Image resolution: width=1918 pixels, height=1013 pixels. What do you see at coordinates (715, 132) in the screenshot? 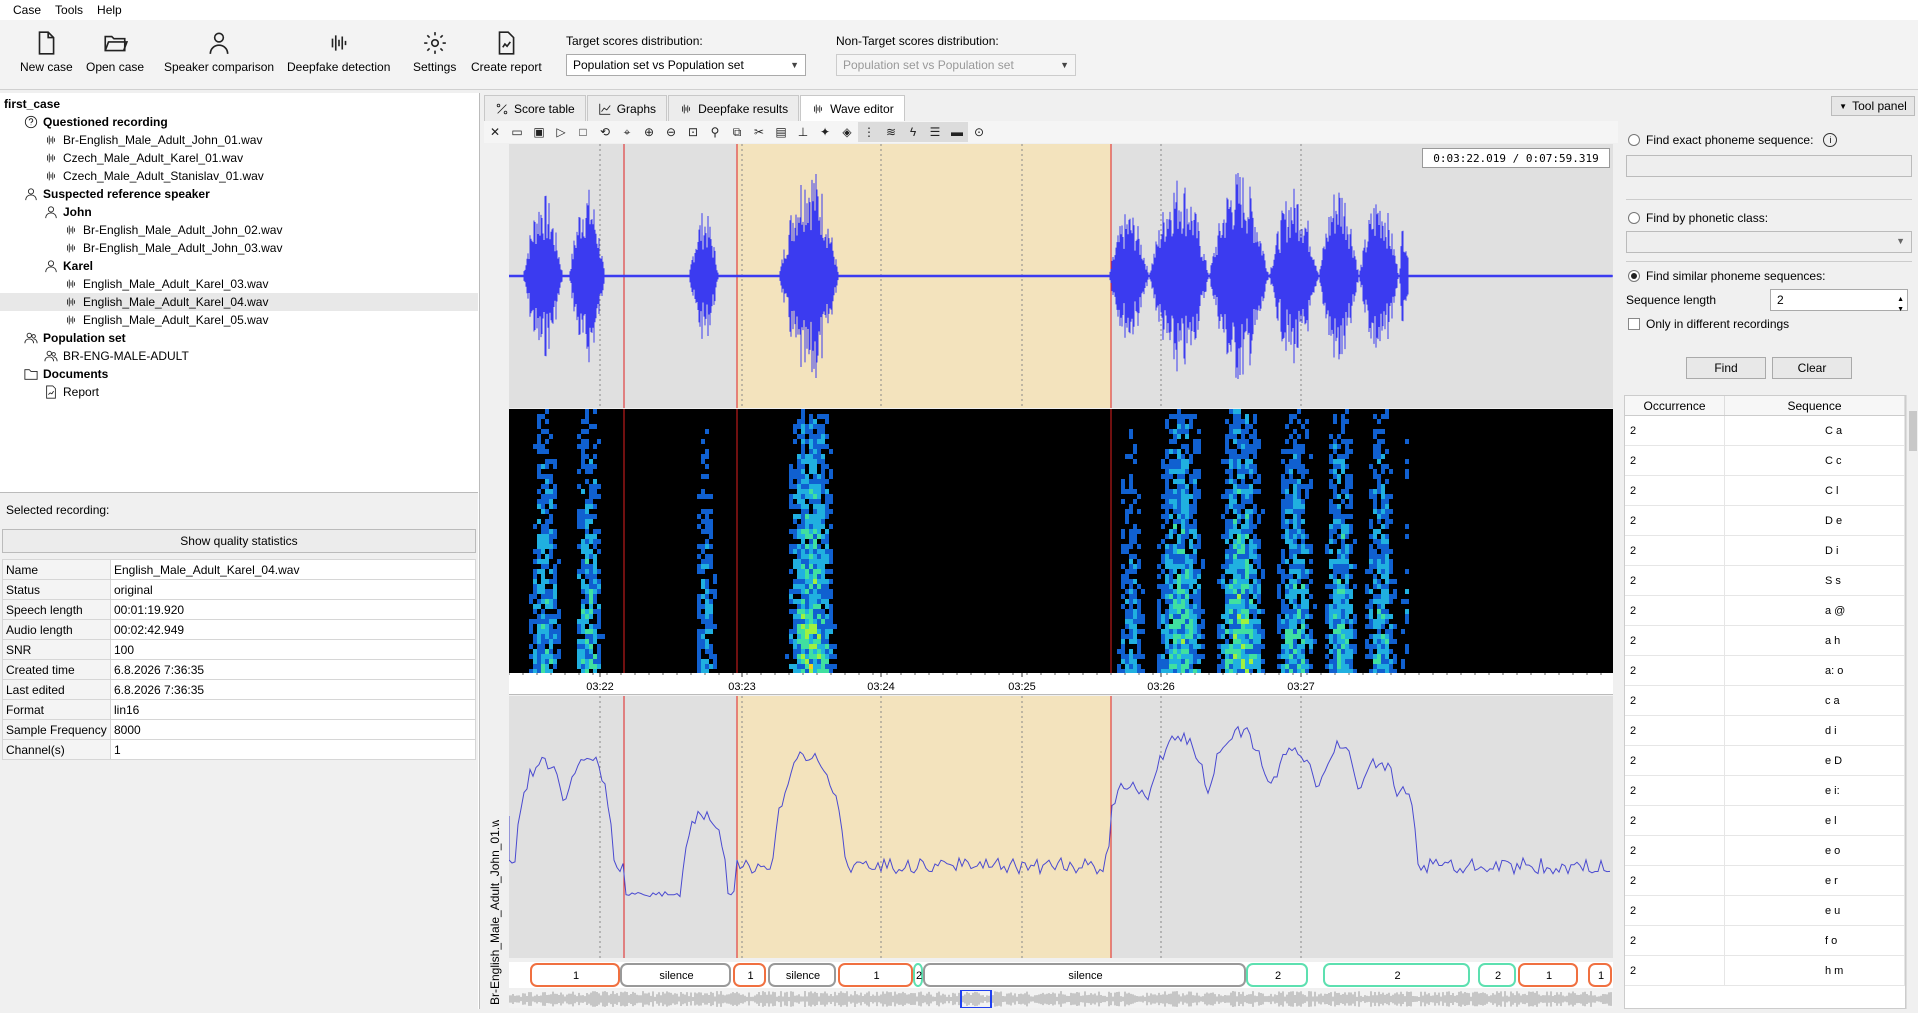
I see `search-icon: ⚲` at bounding box center [715, 132].